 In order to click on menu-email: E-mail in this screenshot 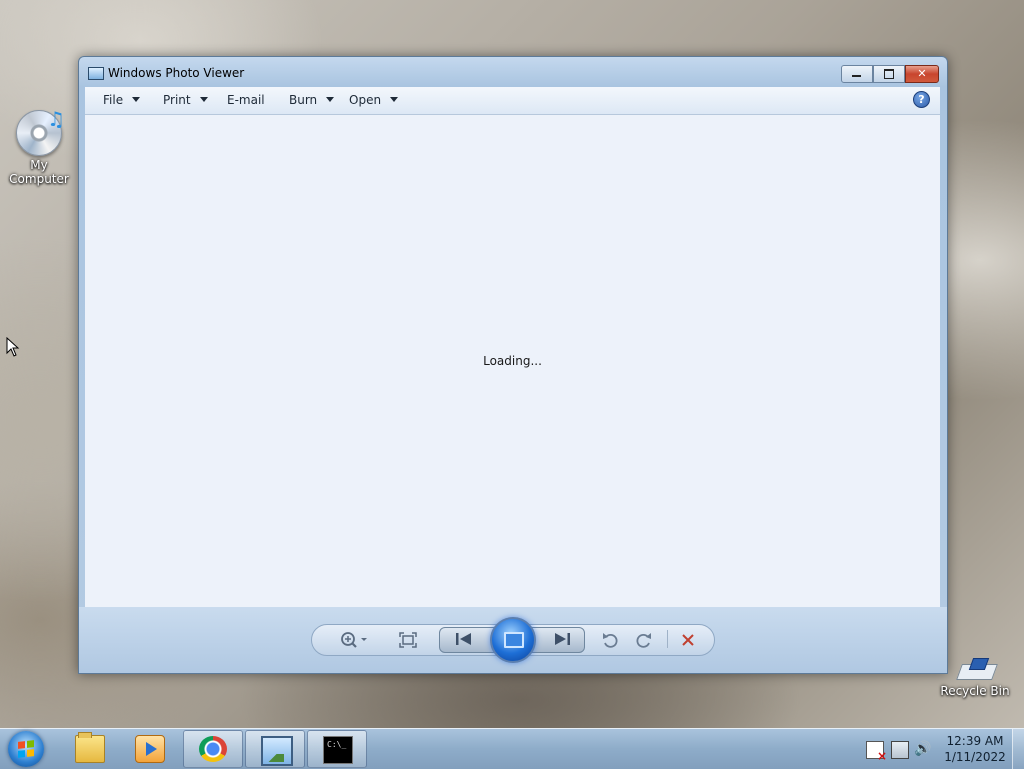, I will do `click(246, 100)`.